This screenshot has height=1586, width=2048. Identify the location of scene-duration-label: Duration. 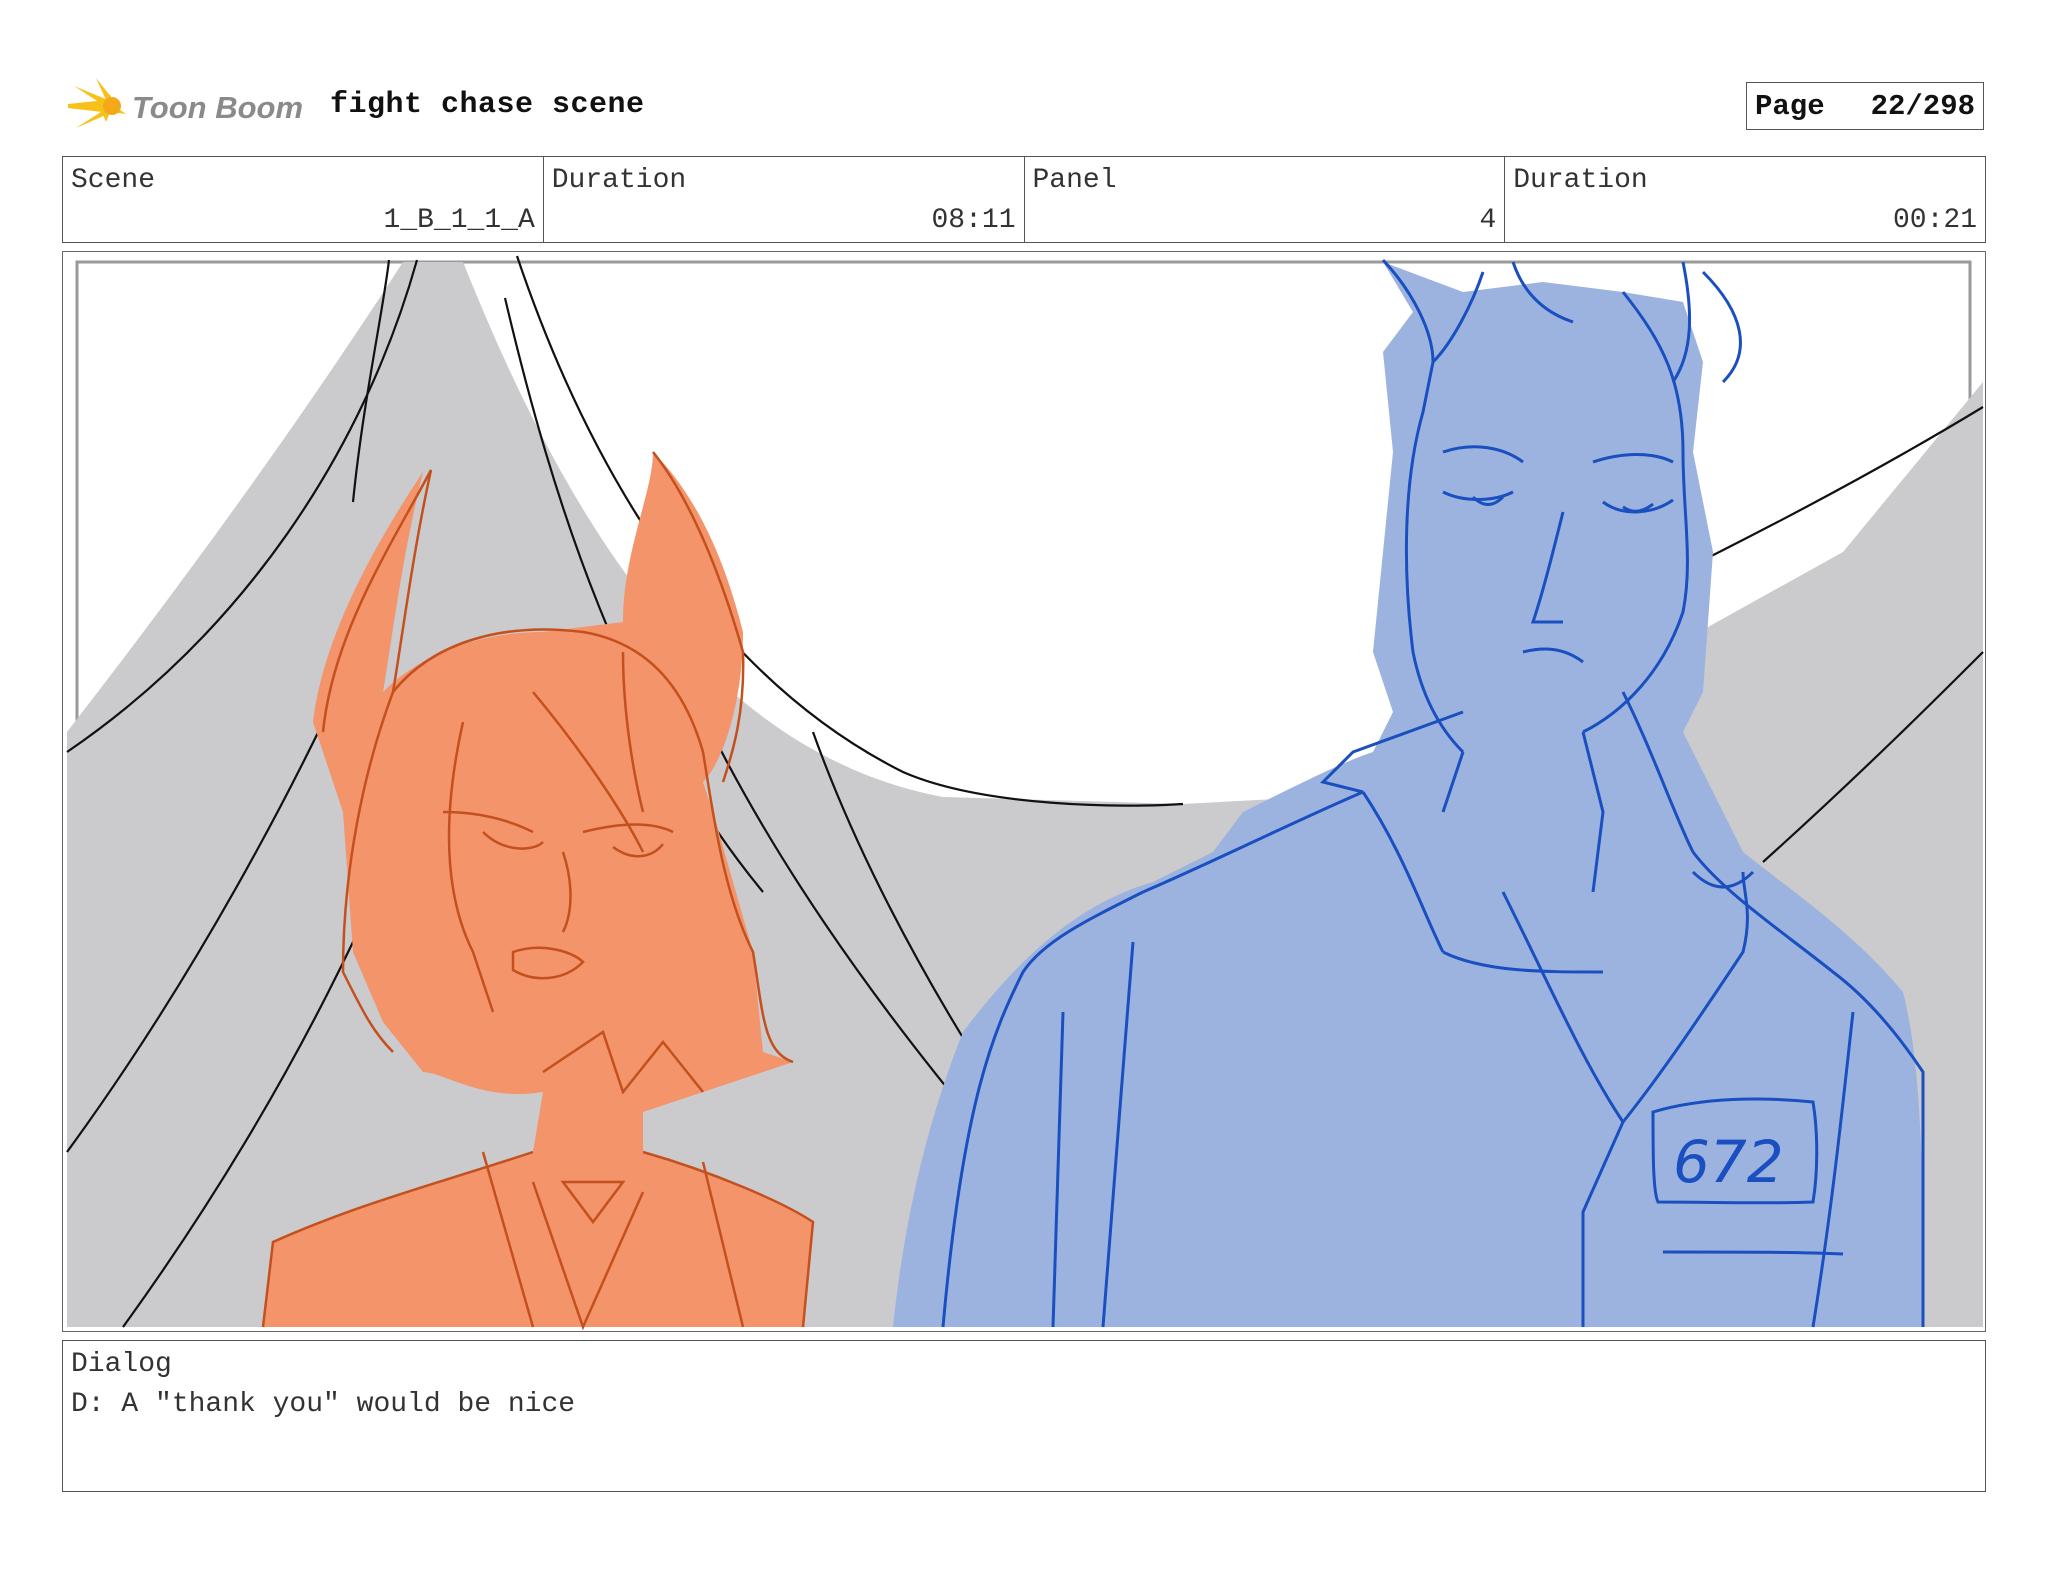
(619, 180).